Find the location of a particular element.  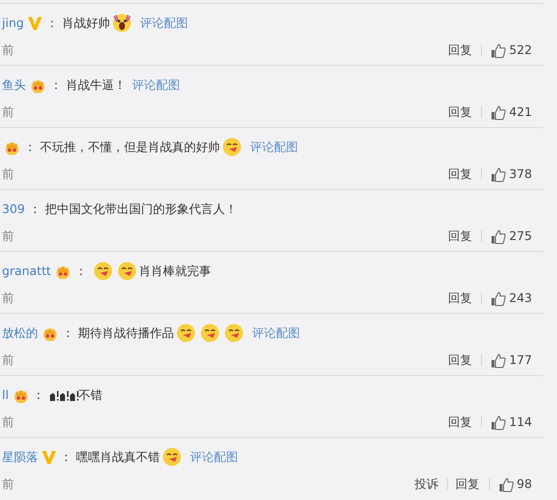

comment-text: 肖肖棒就完事 is located at coordinates (174, 271).